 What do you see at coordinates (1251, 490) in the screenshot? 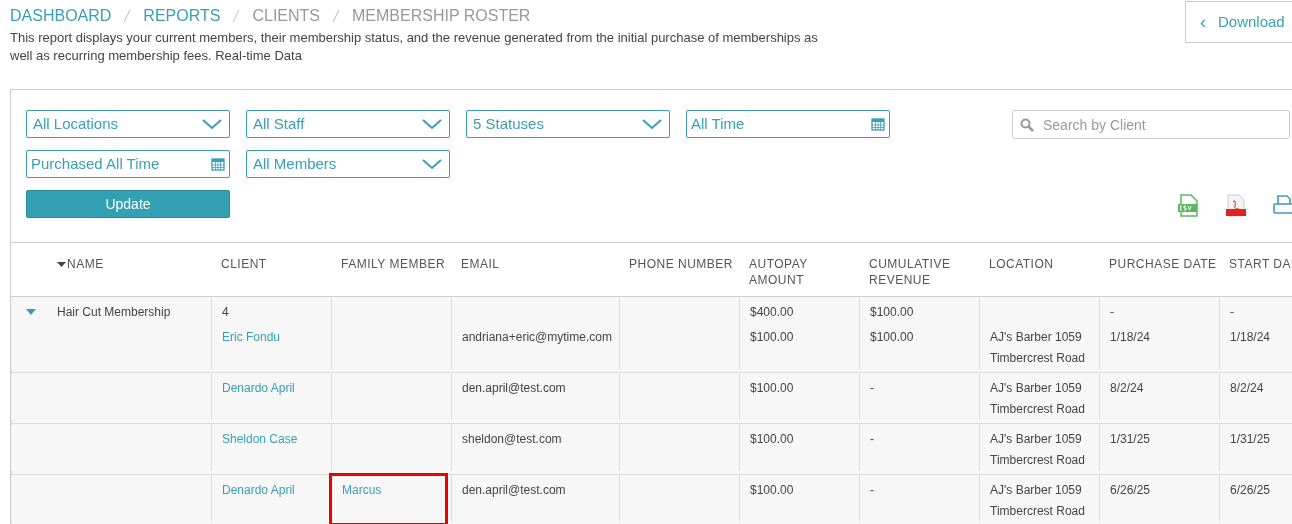
I see `start-date: 6/26/25` at bounding box center [1251, 490].